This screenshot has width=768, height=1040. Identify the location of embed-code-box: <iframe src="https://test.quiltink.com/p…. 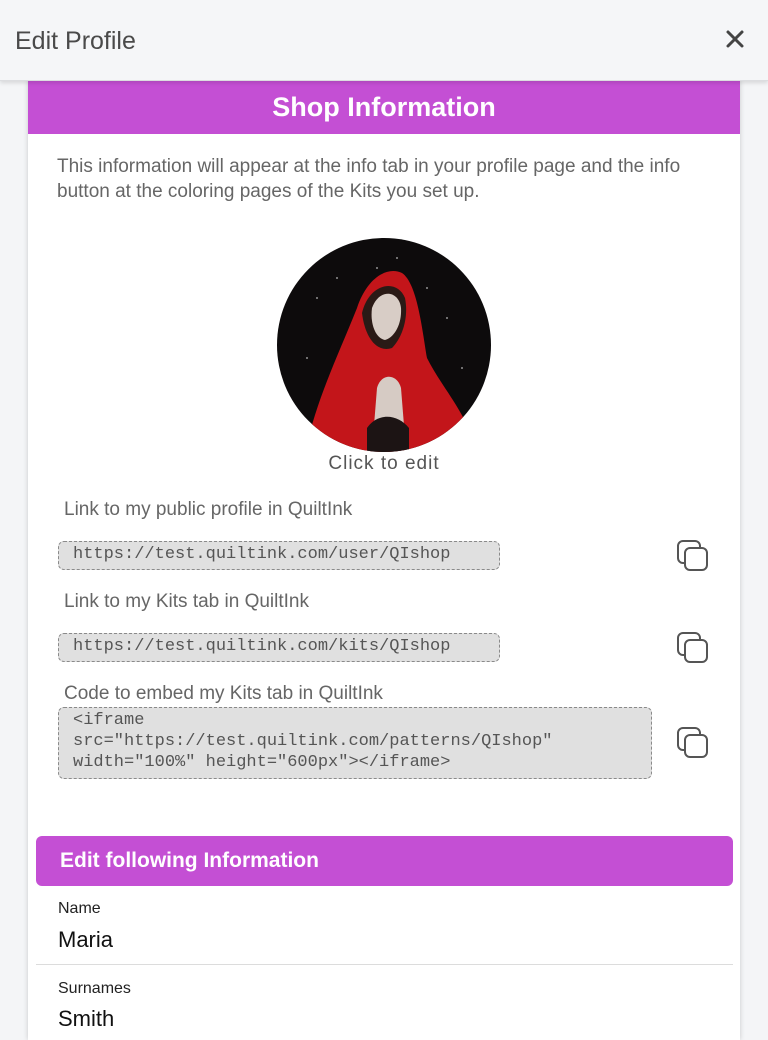
(355, 743).